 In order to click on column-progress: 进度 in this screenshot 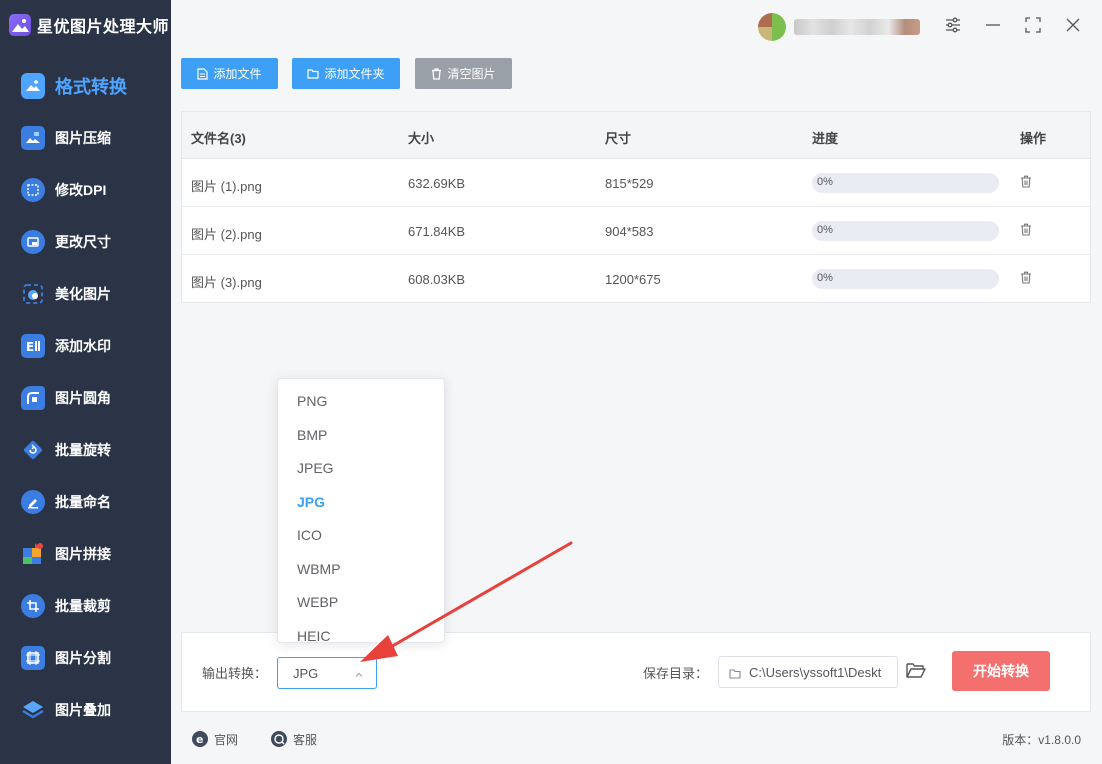, I will do `click(825, 138)`.